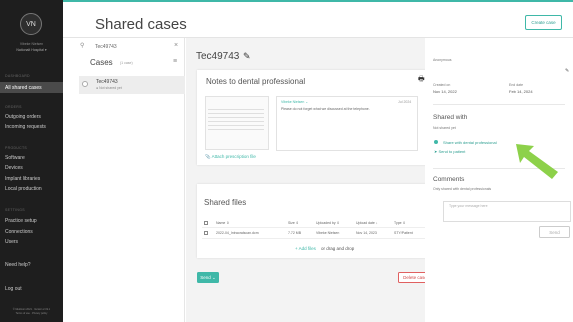 The width and height of the screenshot is (573, 322). What do you see at coordinates (31, 24) in the screenshot?
I see `avatar: VN` at bounding box center [31, 24].